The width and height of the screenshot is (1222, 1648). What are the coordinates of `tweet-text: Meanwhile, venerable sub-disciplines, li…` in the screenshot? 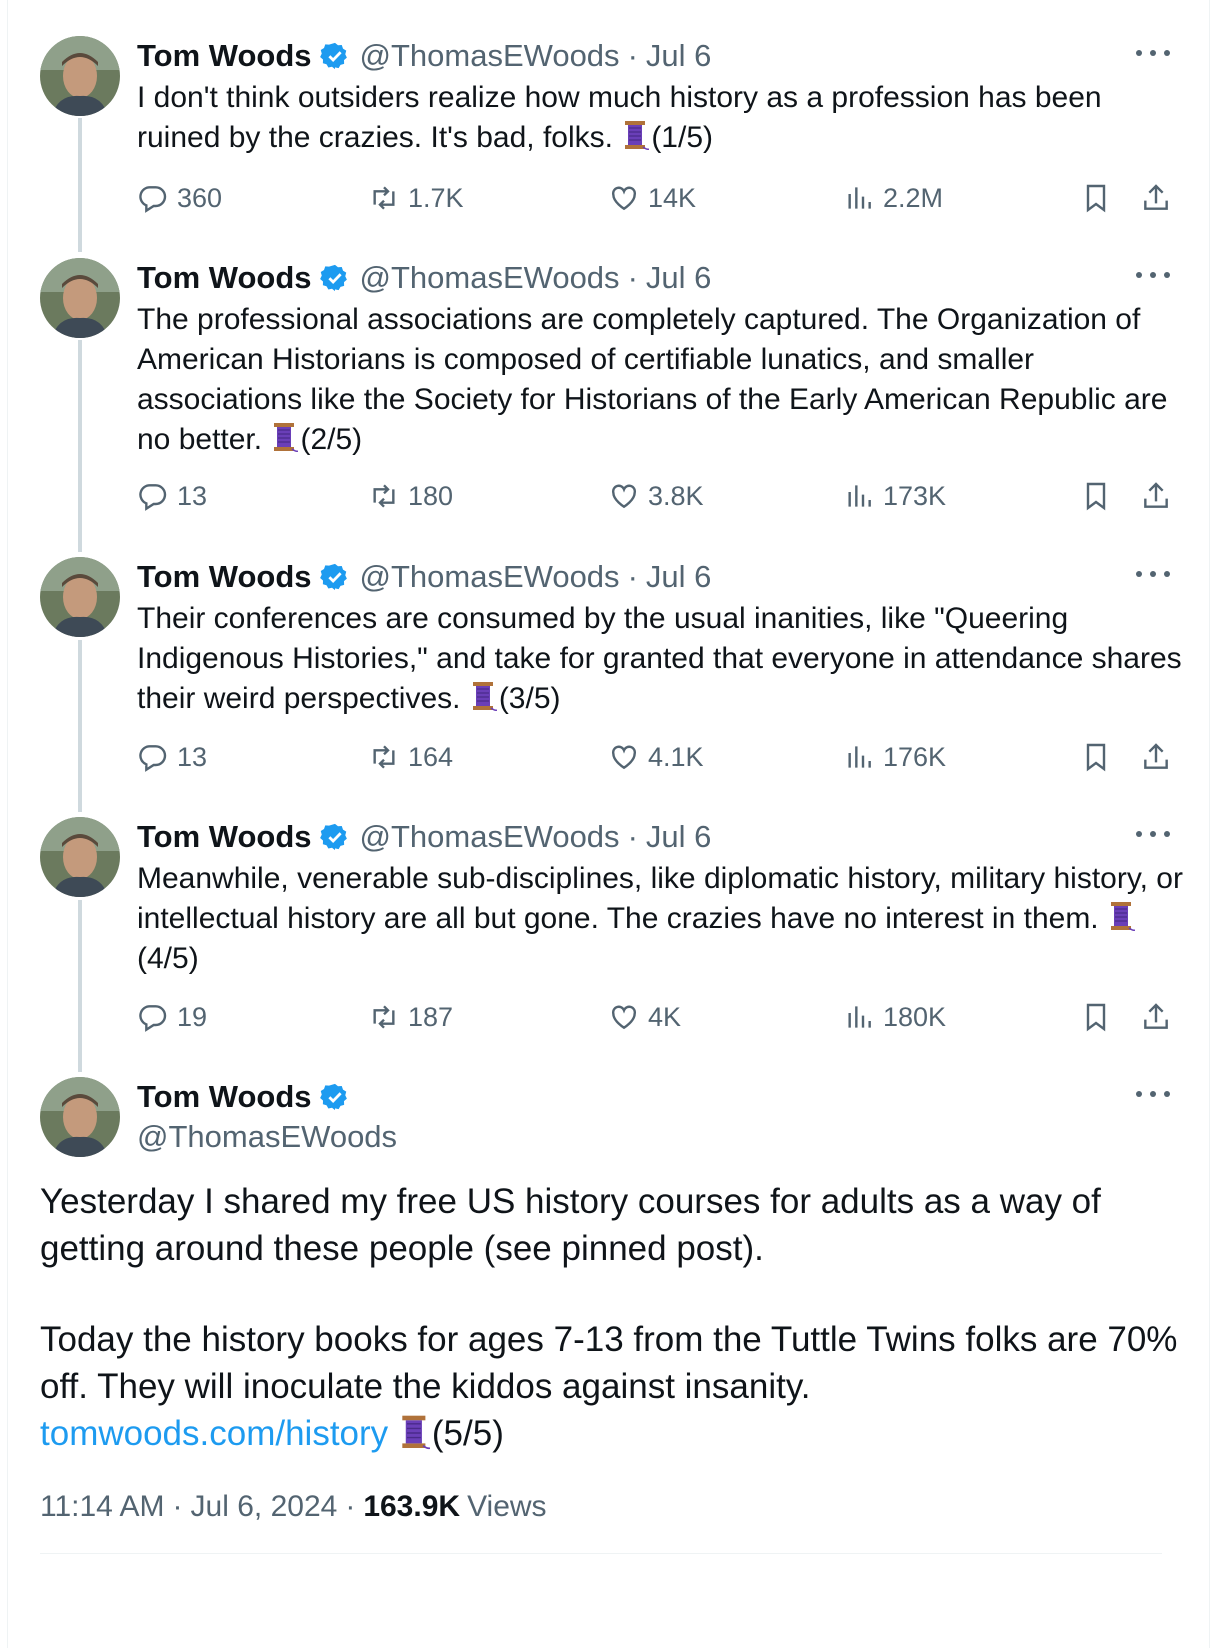 It's located at (661, 919).